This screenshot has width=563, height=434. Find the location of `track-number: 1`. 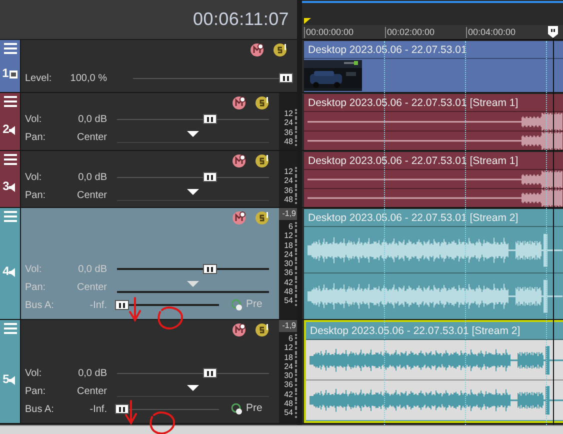

track-number: 1 is located at coordinates (5, 73).